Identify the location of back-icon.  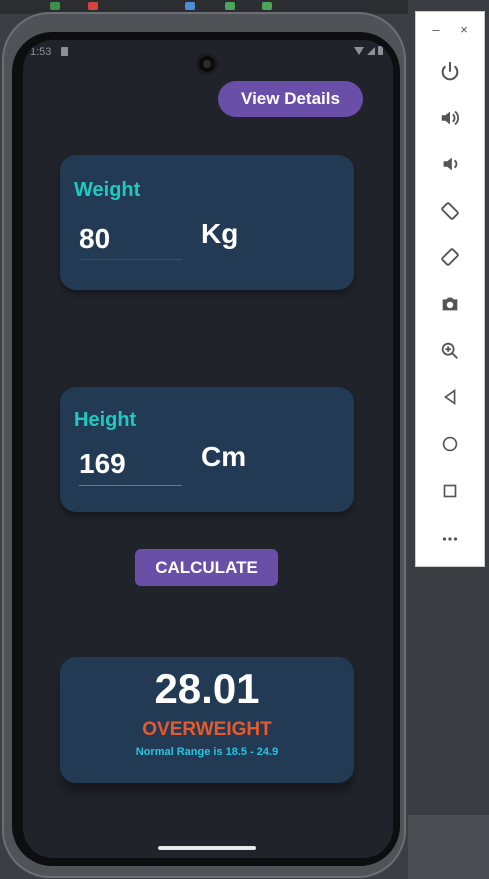
(450, 397).